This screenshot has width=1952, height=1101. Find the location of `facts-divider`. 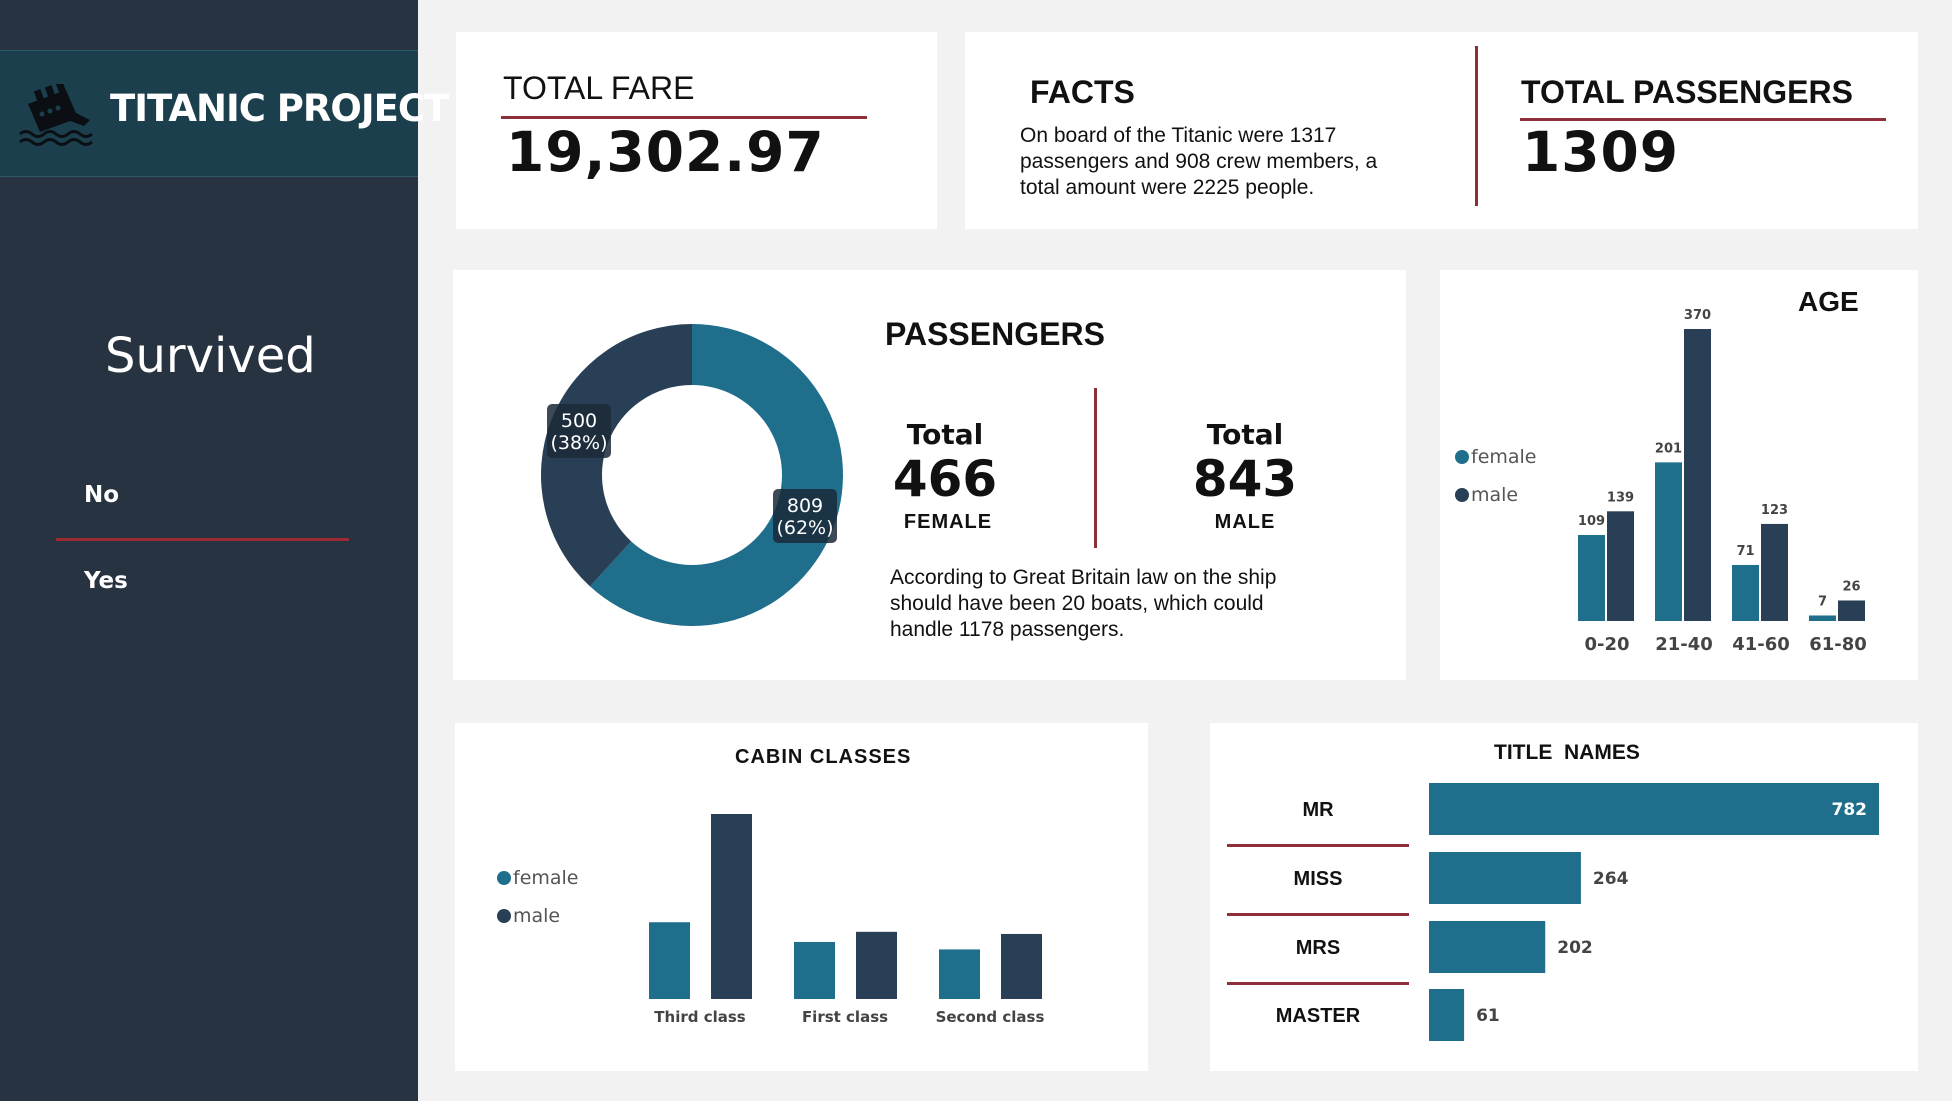

facts-divider is located at coordinates (1476, 126).